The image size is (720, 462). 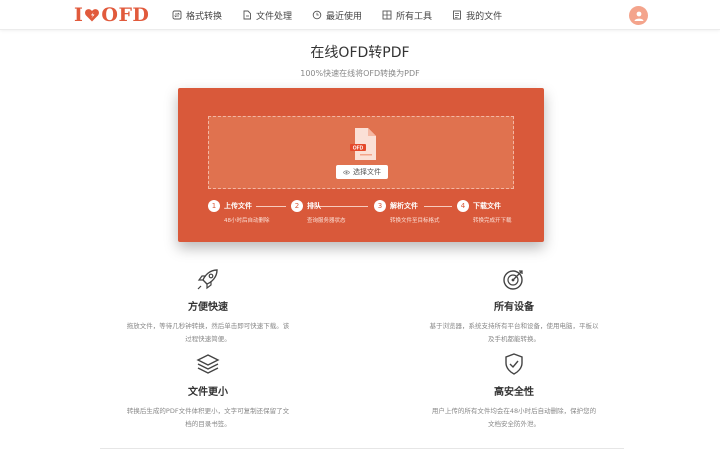 What do you see at coordinates (344, 16) in the screenshot?
I see `nav-label: 最近使用` at bounding box center [344, 16].